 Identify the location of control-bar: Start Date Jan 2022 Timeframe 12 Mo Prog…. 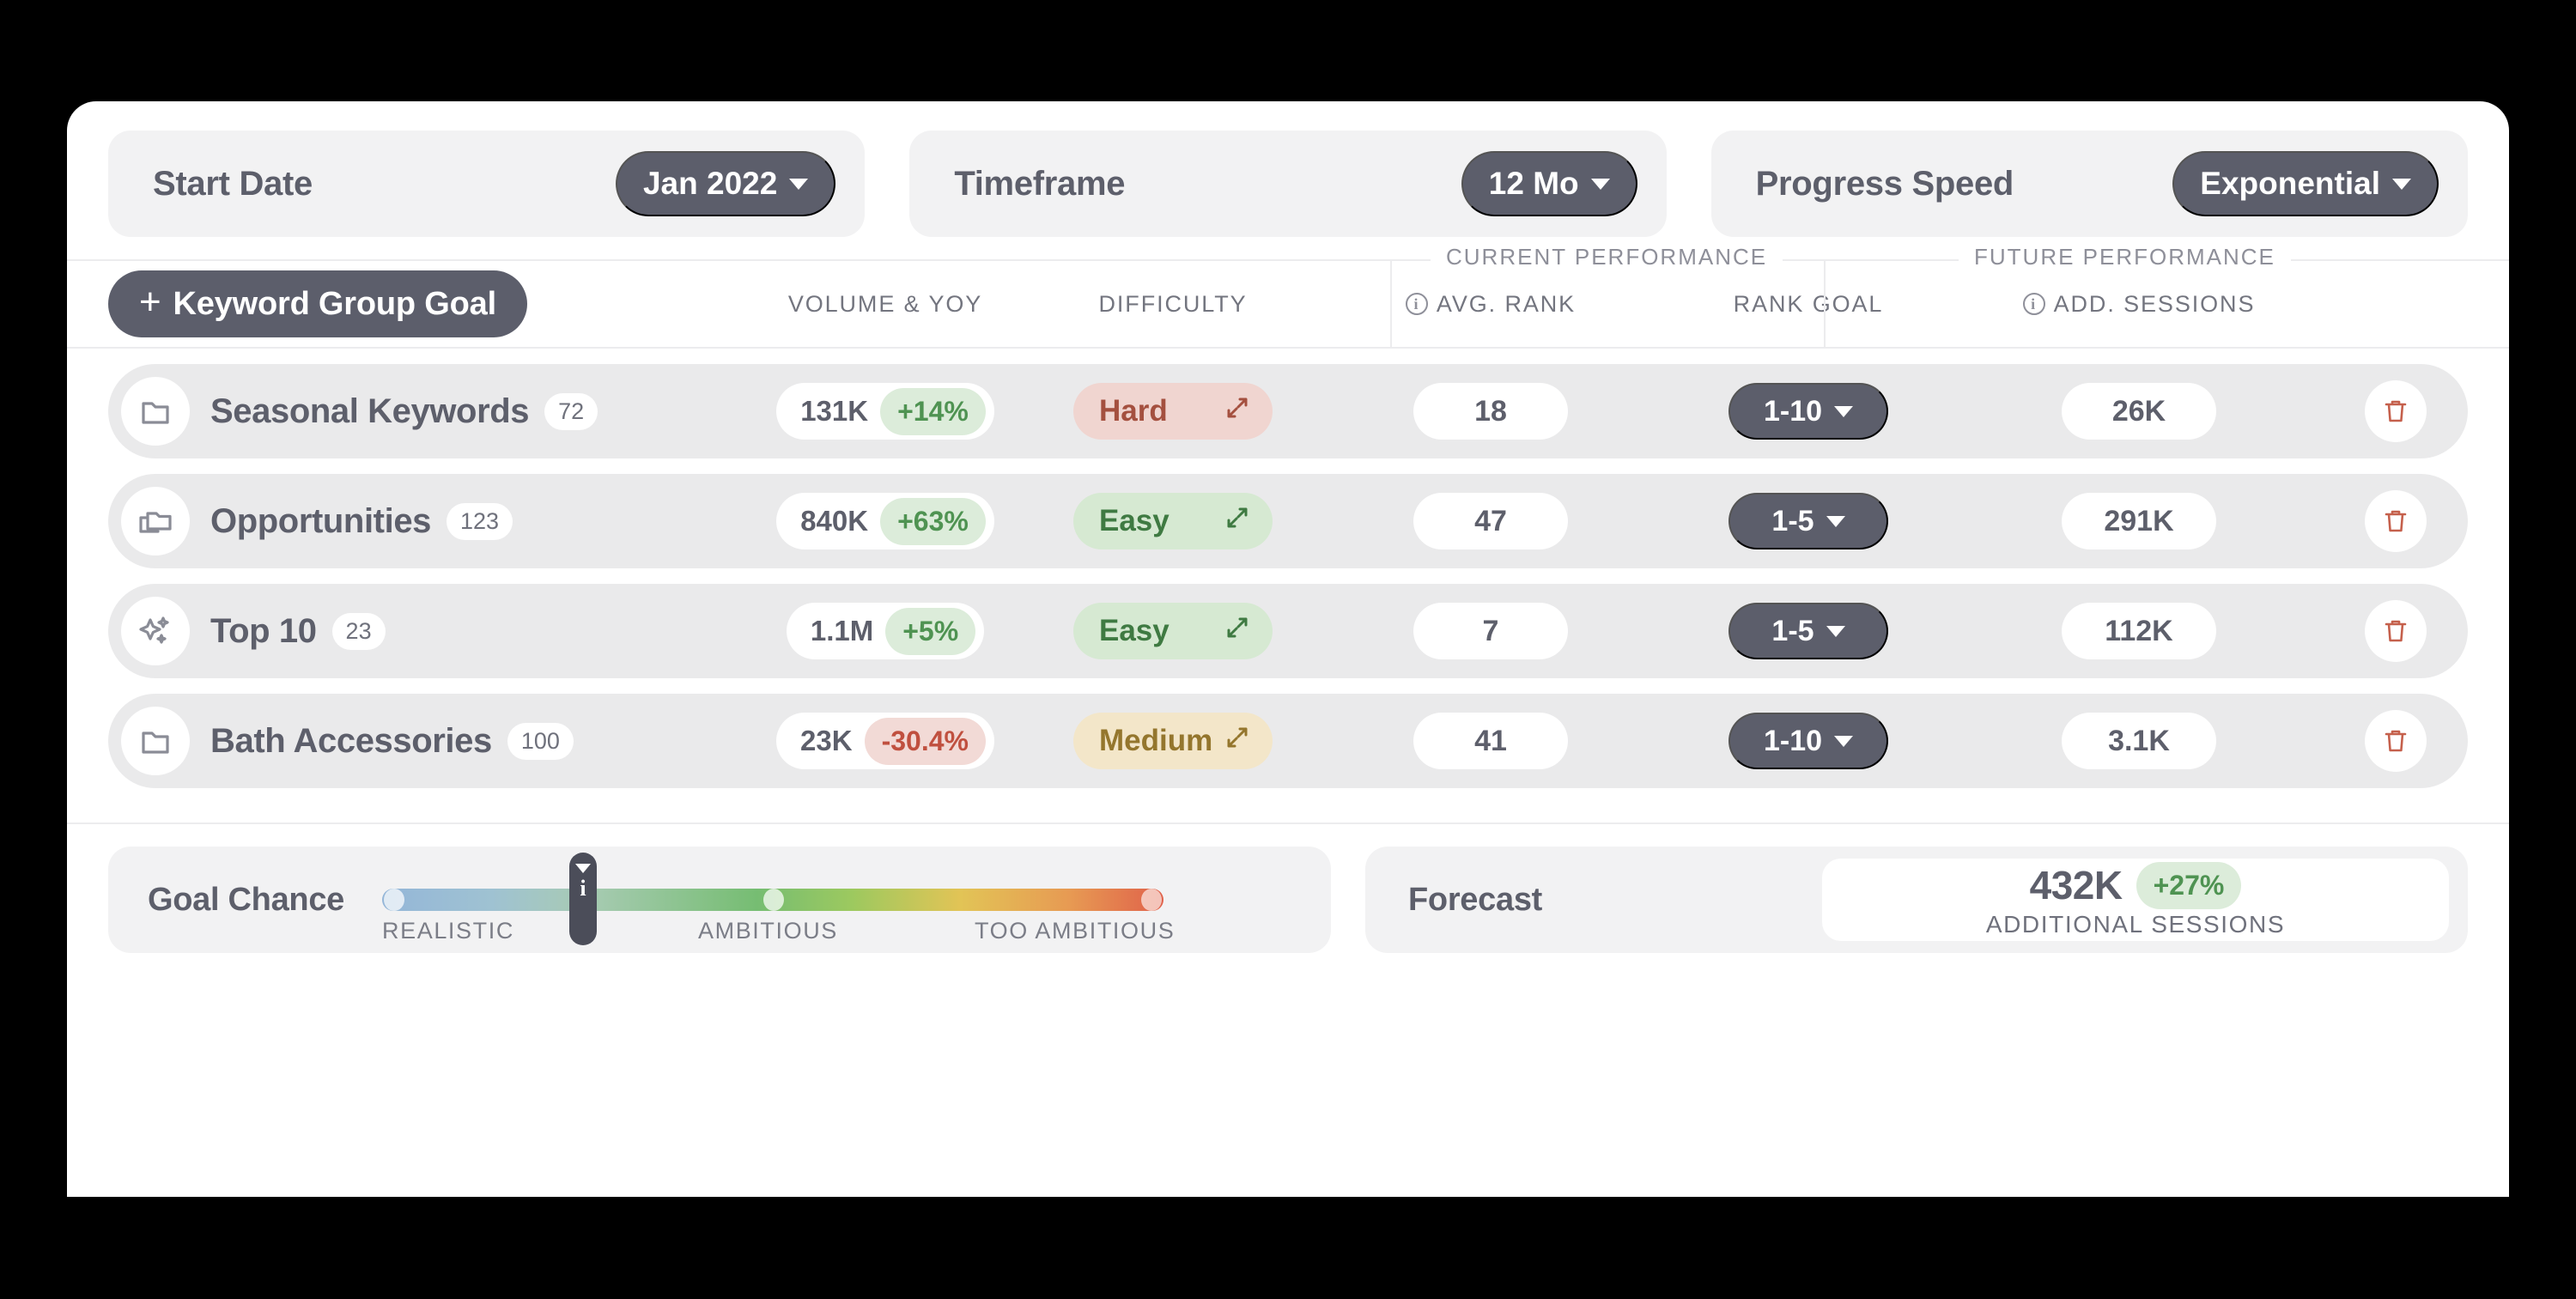
(1288, 180).